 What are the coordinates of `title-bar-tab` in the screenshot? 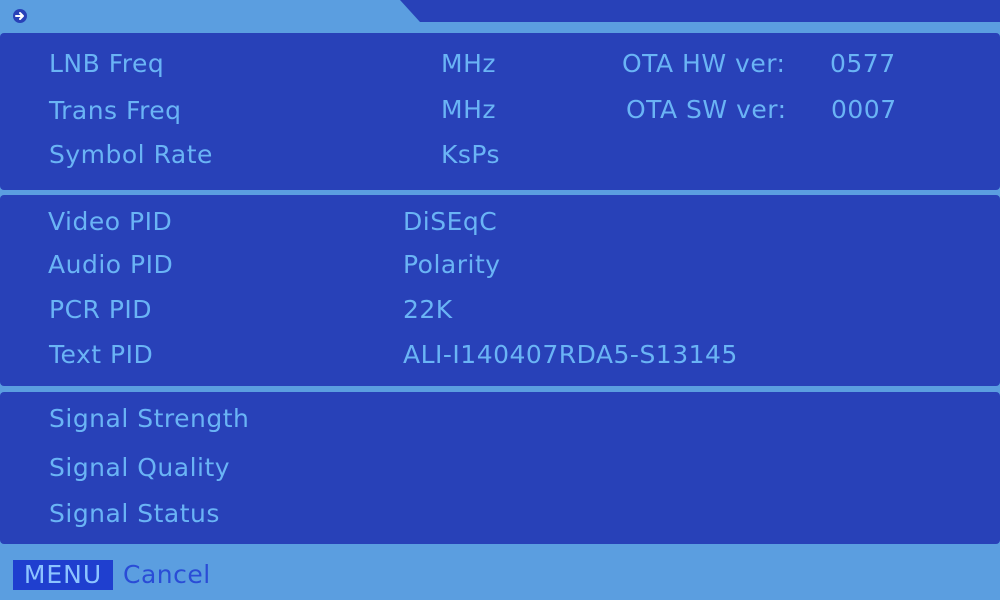 It's located at (700, 11).